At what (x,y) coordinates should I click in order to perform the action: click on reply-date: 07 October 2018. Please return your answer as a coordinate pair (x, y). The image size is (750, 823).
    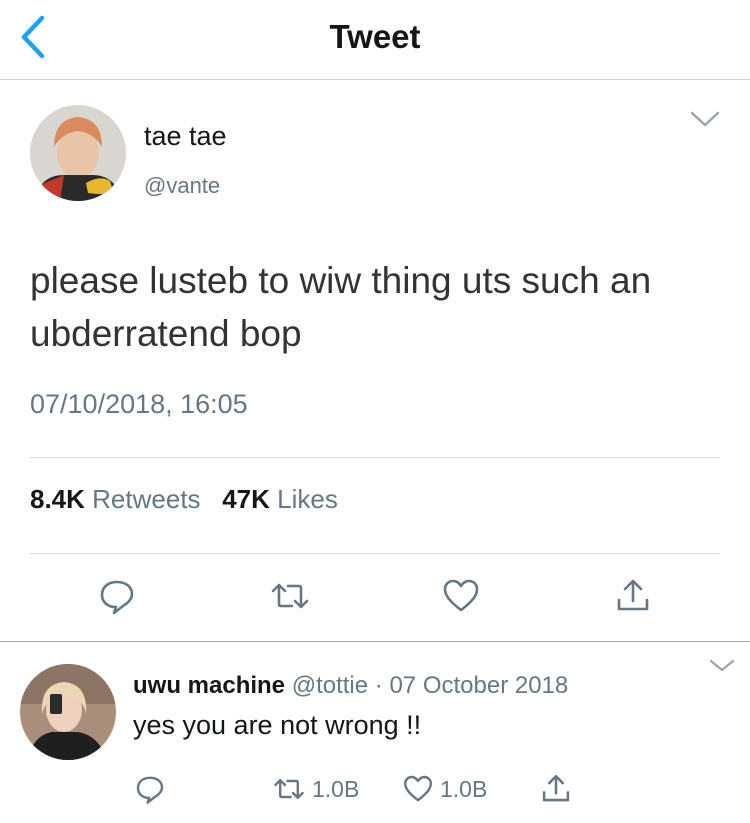
    Looking at the image, I should click on (479, 685).